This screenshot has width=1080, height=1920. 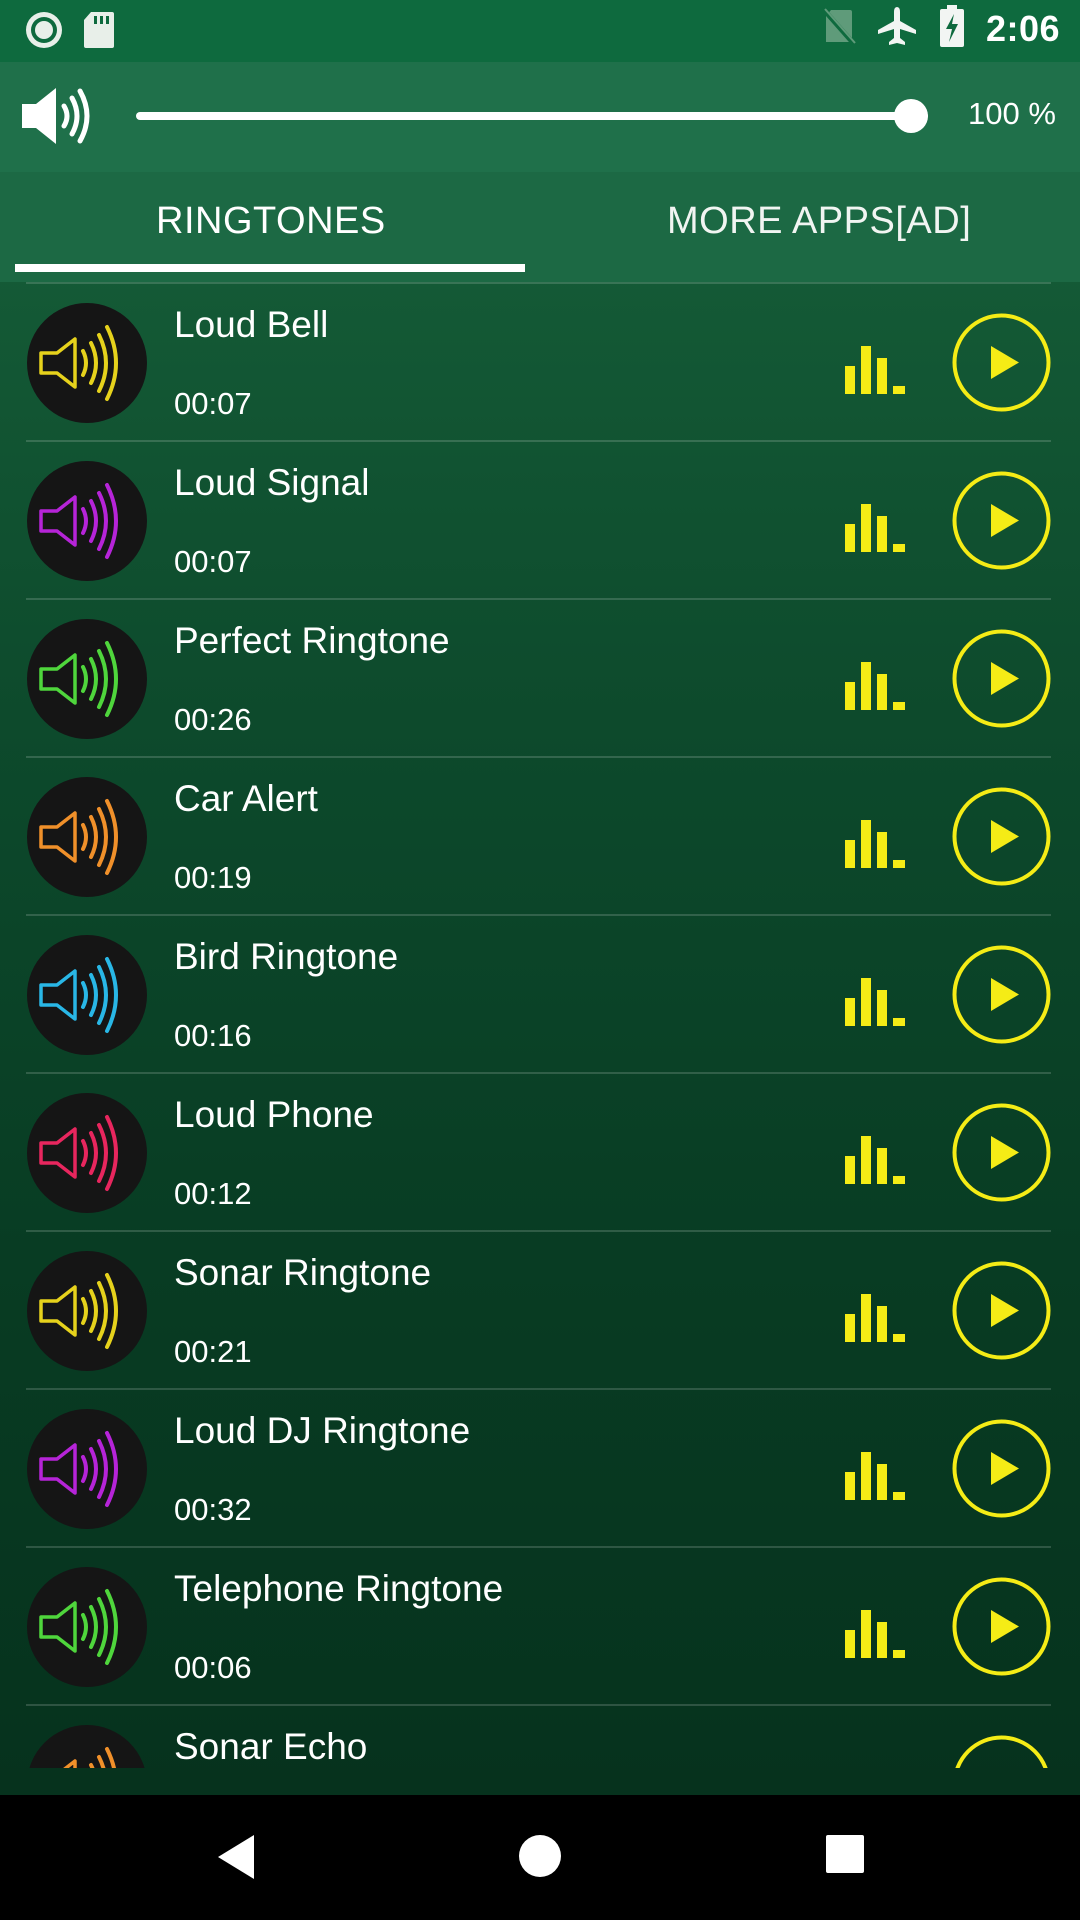 I want to click on ringtone-duration: 00:16, so click(x=213, y=1035).